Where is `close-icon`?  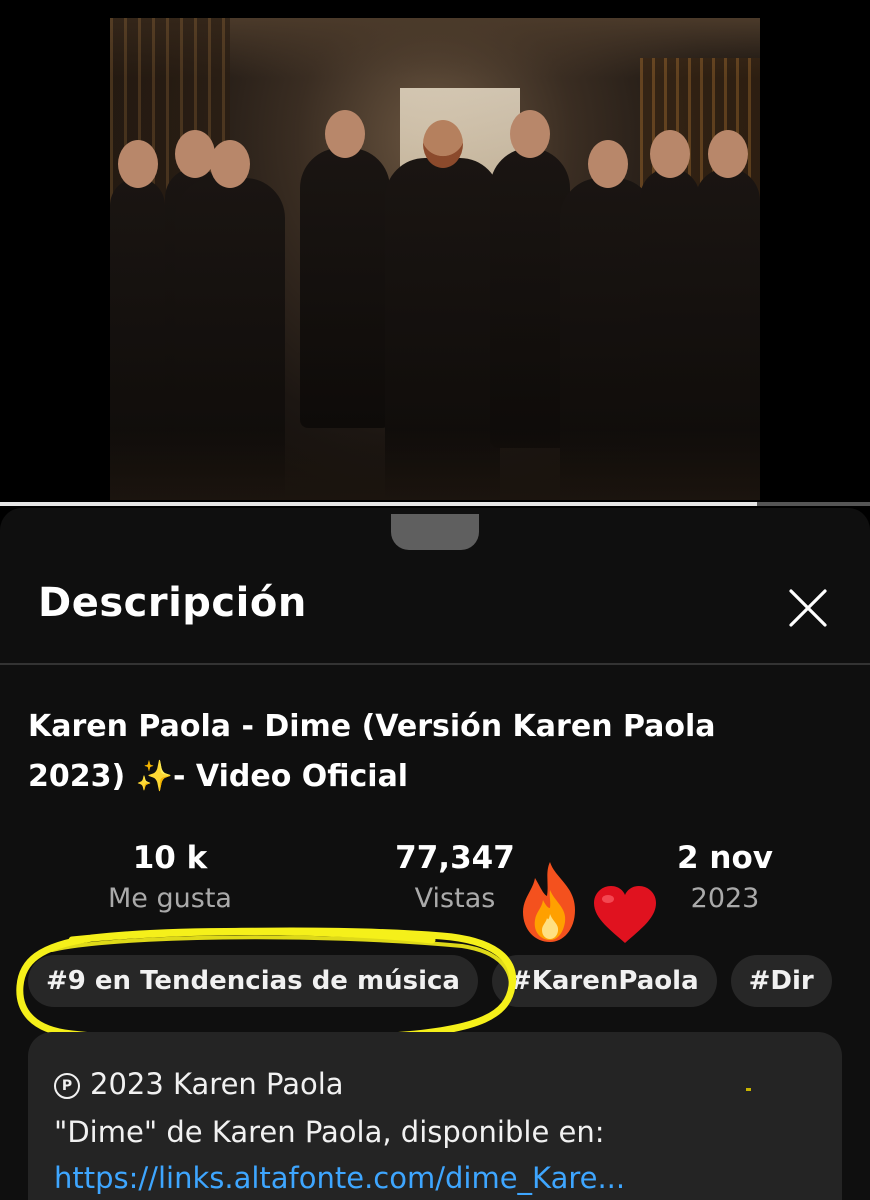 close-icon is located at coordinates (808, 608).